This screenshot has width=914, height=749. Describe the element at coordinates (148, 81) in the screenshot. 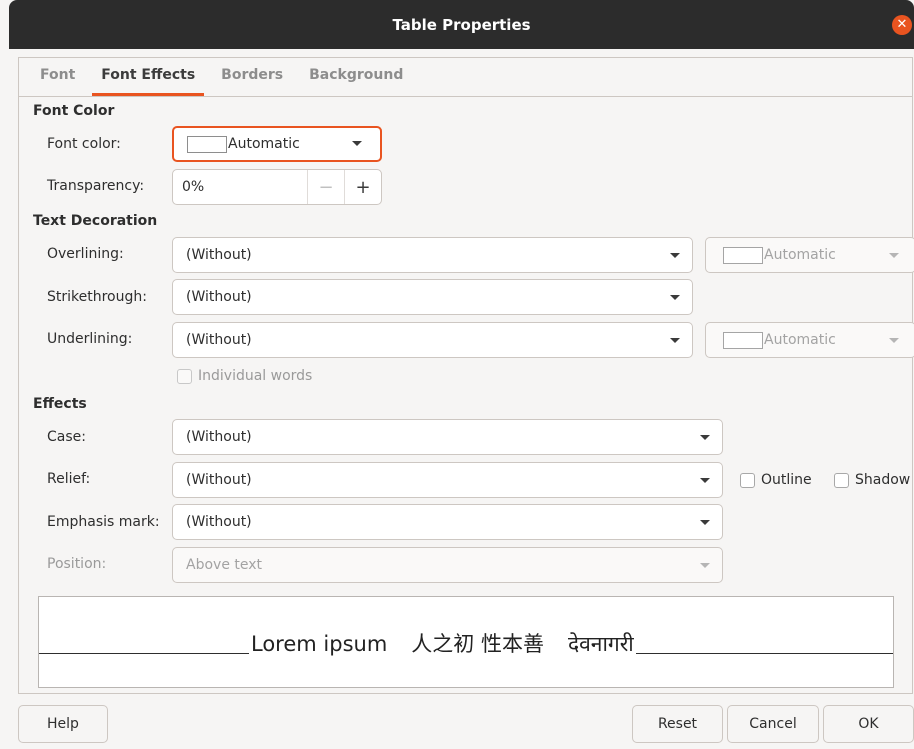

I see `tab-font-effects: Font Effects` at that location.